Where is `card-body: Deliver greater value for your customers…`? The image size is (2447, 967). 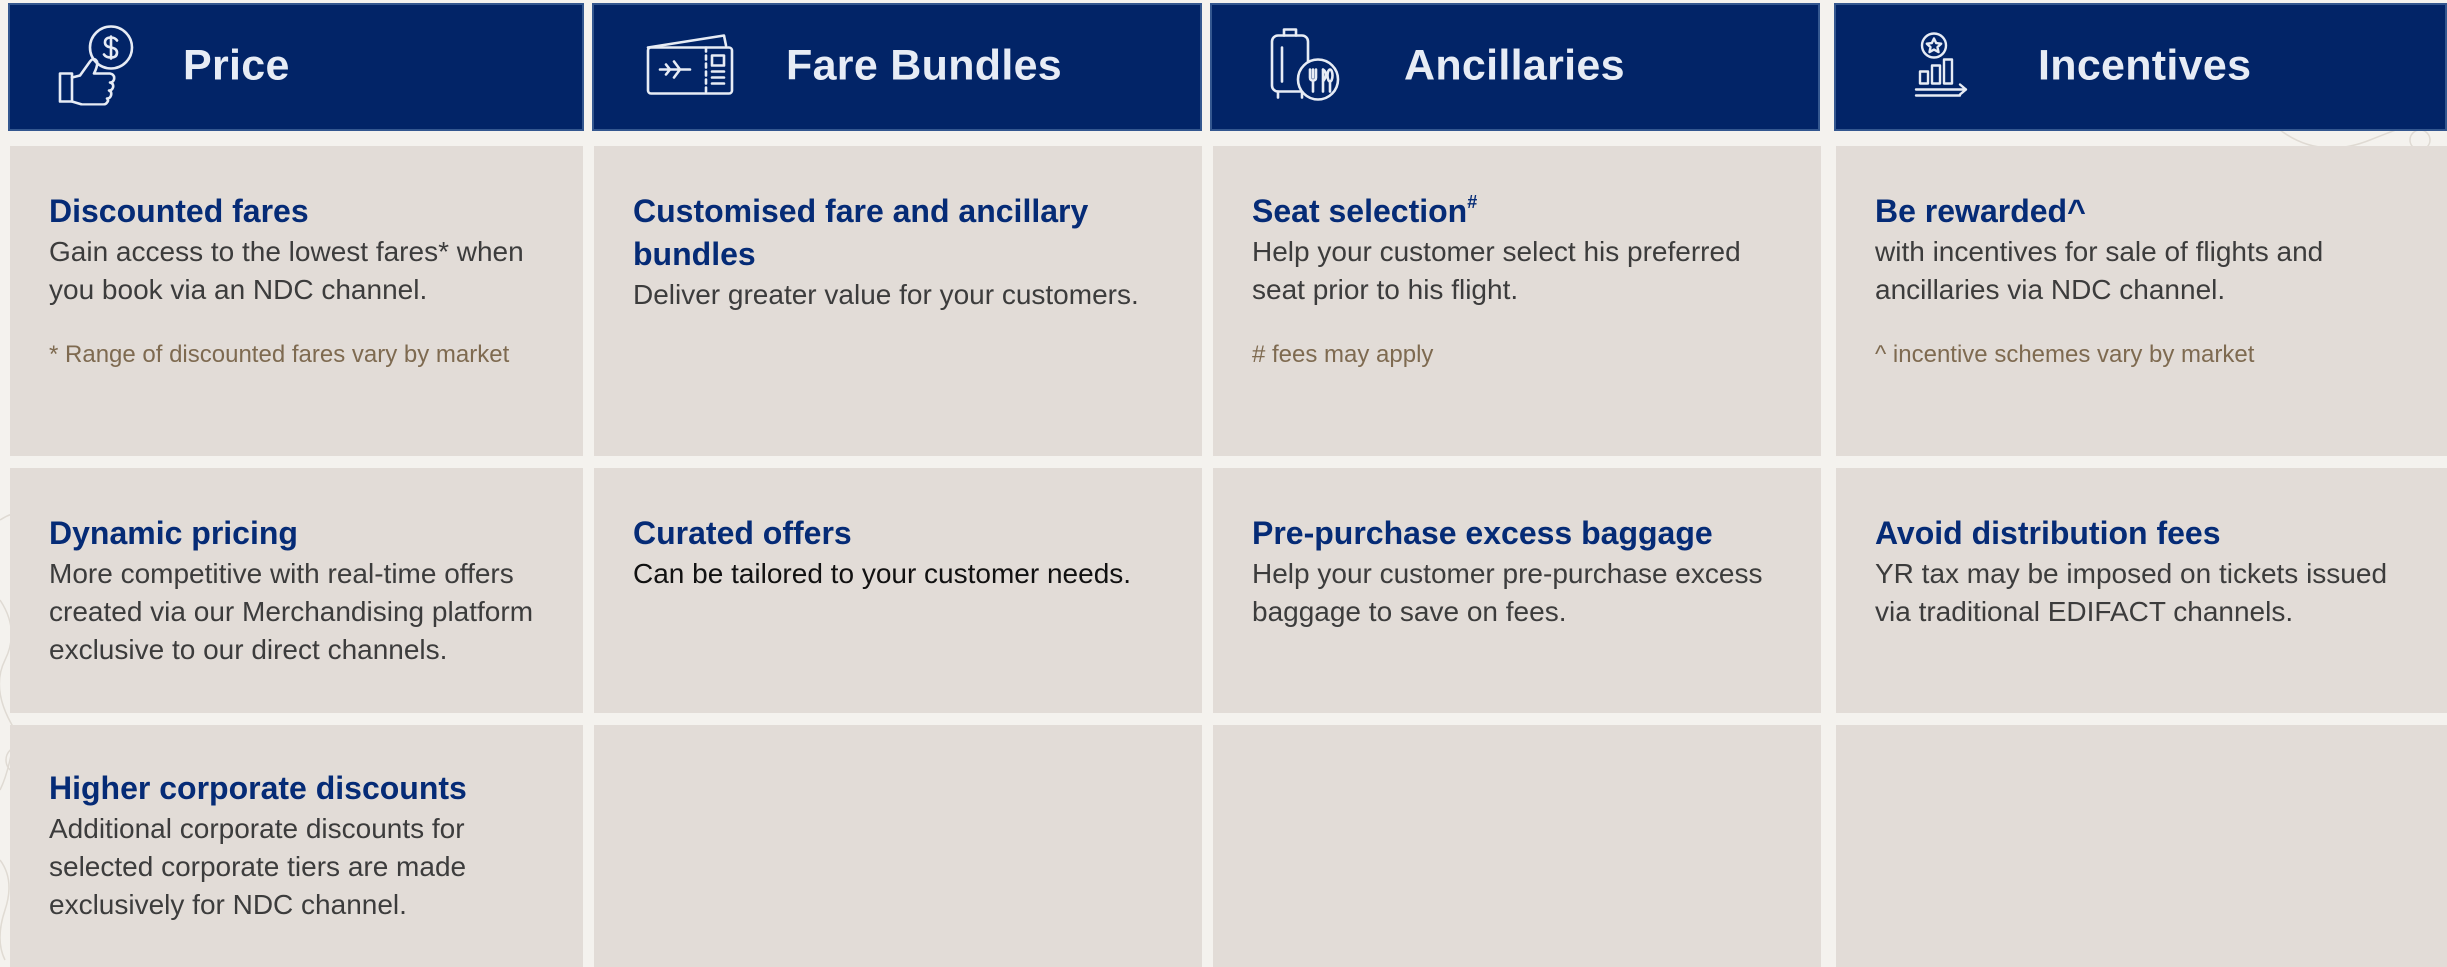
card-body: Deliver greater value for your customers… is located at coordinates (886, 294).